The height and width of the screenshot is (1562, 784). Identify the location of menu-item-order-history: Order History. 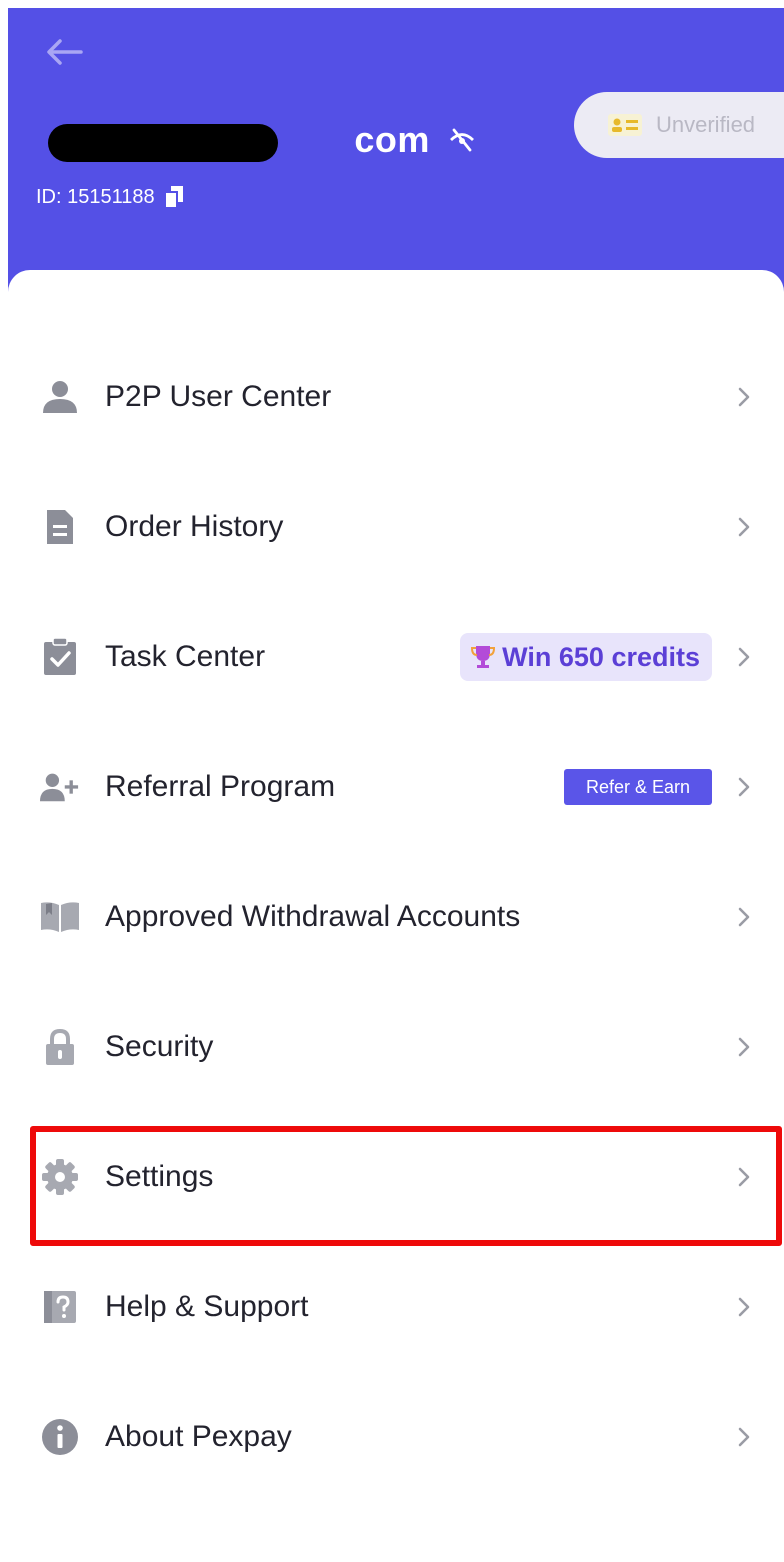
(396, 527).